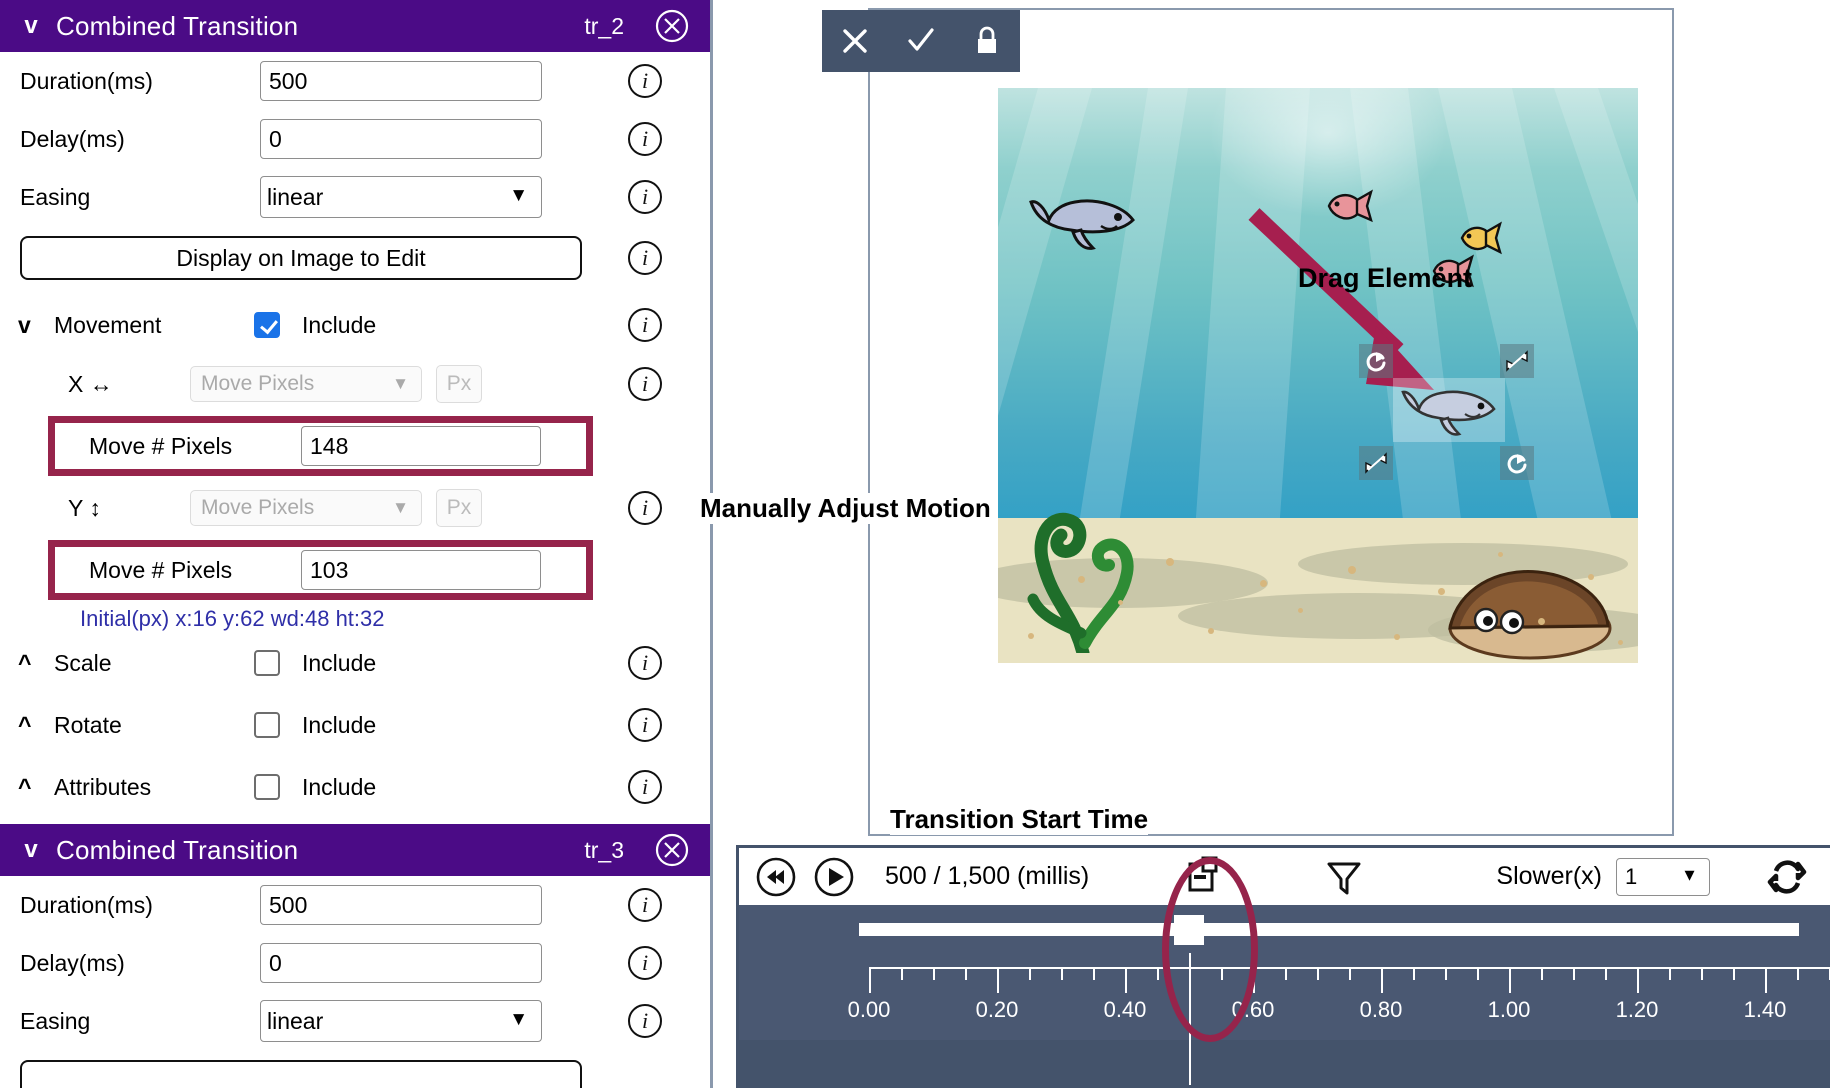 This screenshot has height=1088, width=1830. Describe the element at coordinates (987, 41) in the screenshot. I see `lock-icon` at that location.